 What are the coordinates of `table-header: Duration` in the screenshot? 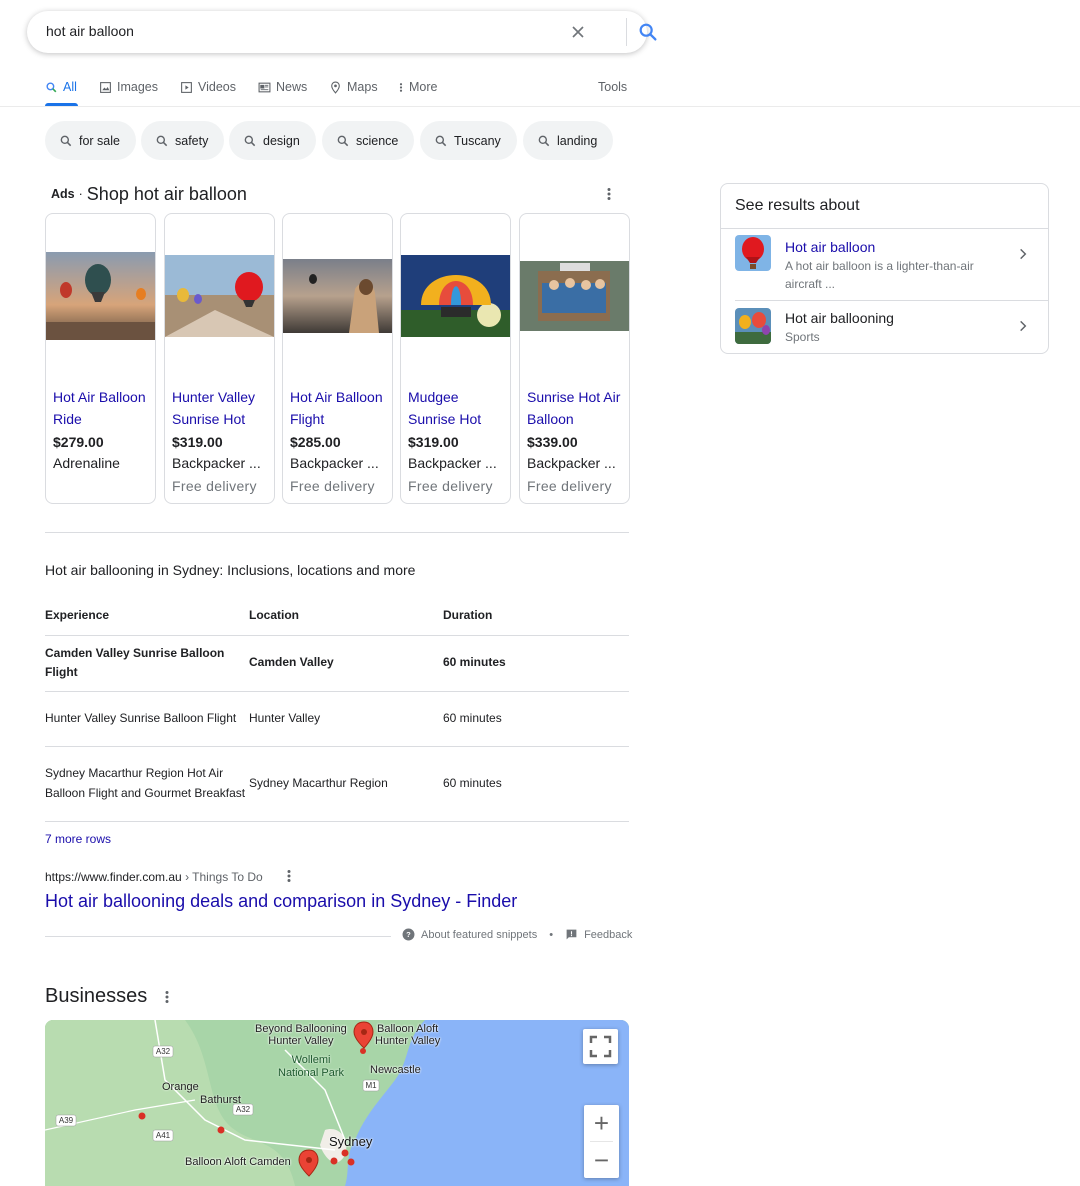 It's located at (536, 616).